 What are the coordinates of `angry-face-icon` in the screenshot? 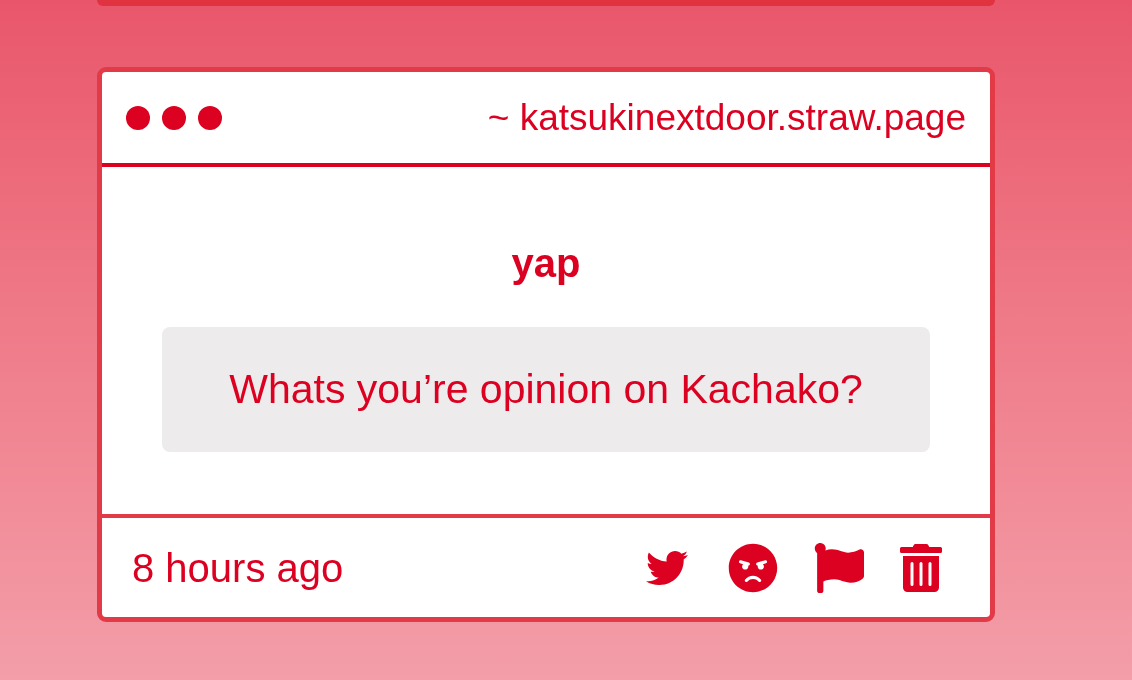 It's located at (753, 567).